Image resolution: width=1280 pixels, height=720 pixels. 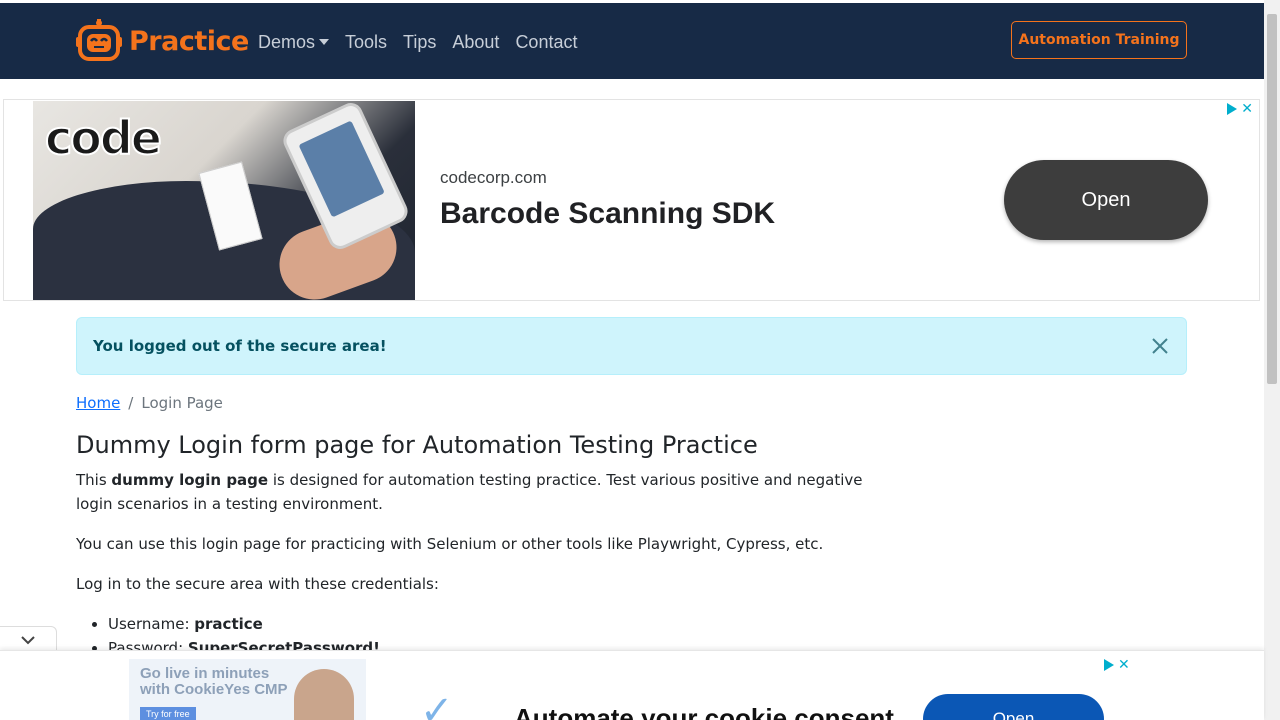 I want to click on caret-down-icon, so click(x=324, y=42).